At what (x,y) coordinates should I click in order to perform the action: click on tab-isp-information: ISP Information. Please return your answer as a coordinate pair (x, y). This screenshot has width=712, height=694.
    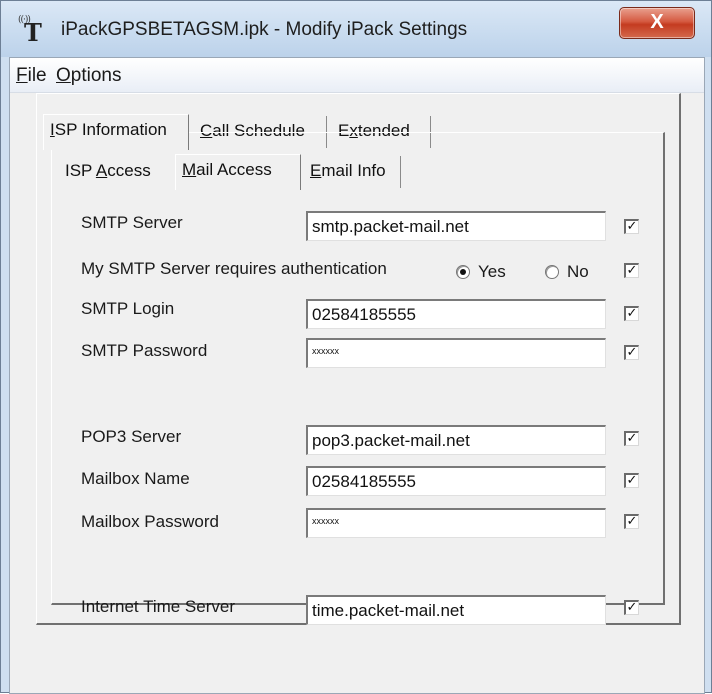
    Looking at the image, I should click on (116, 132).